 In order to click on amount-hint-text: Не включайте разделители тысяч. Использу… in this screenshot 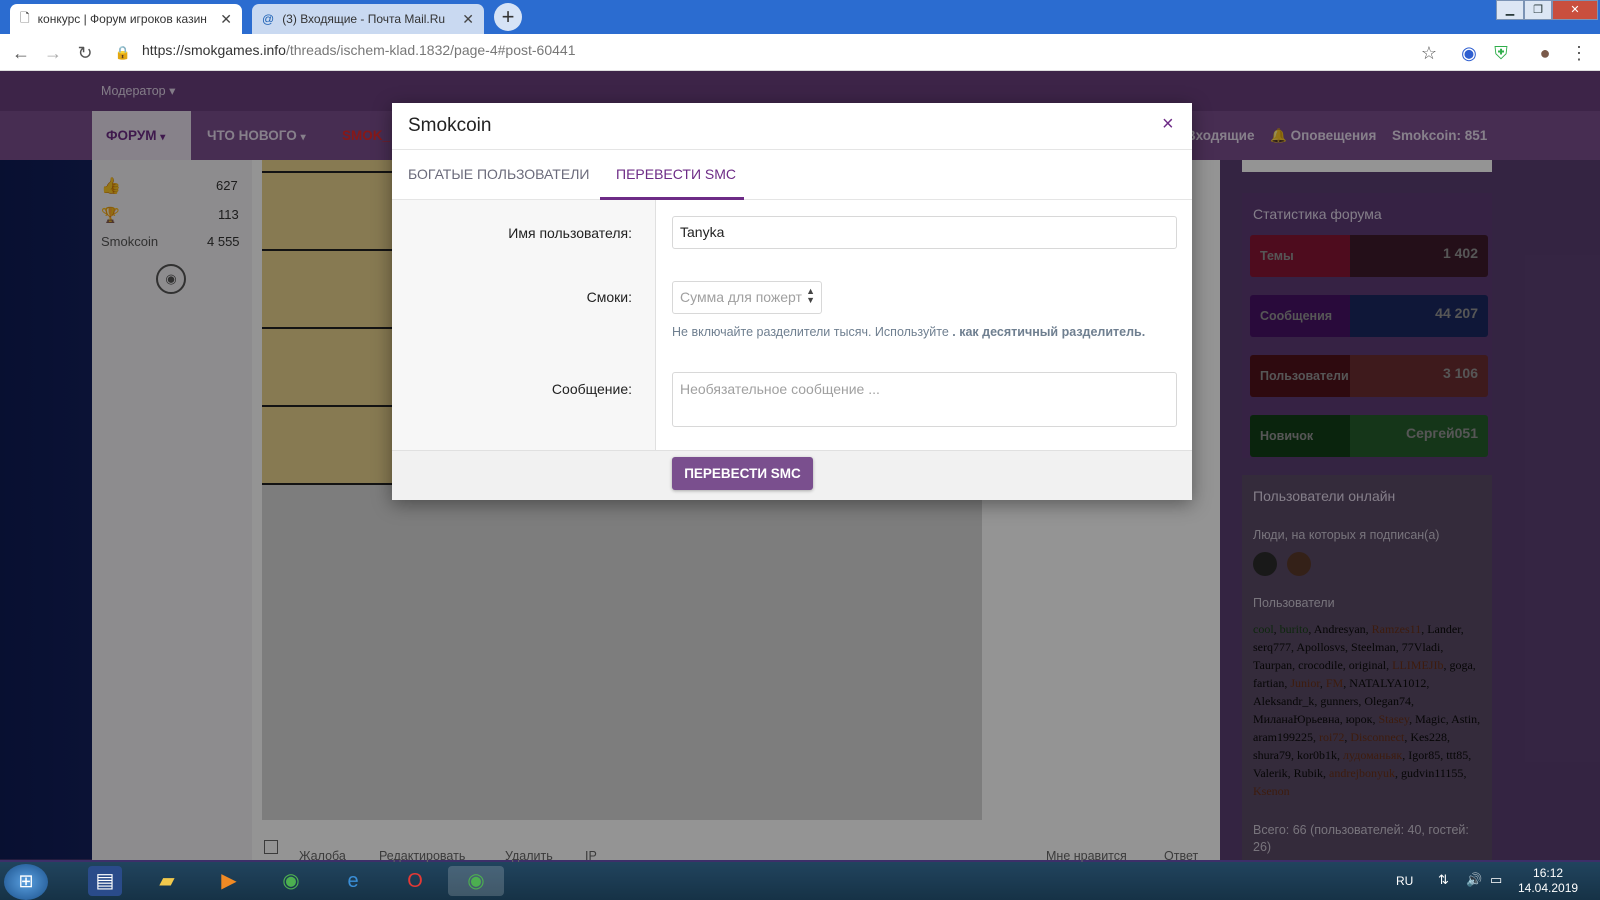, I will do `click(810, 332)`.